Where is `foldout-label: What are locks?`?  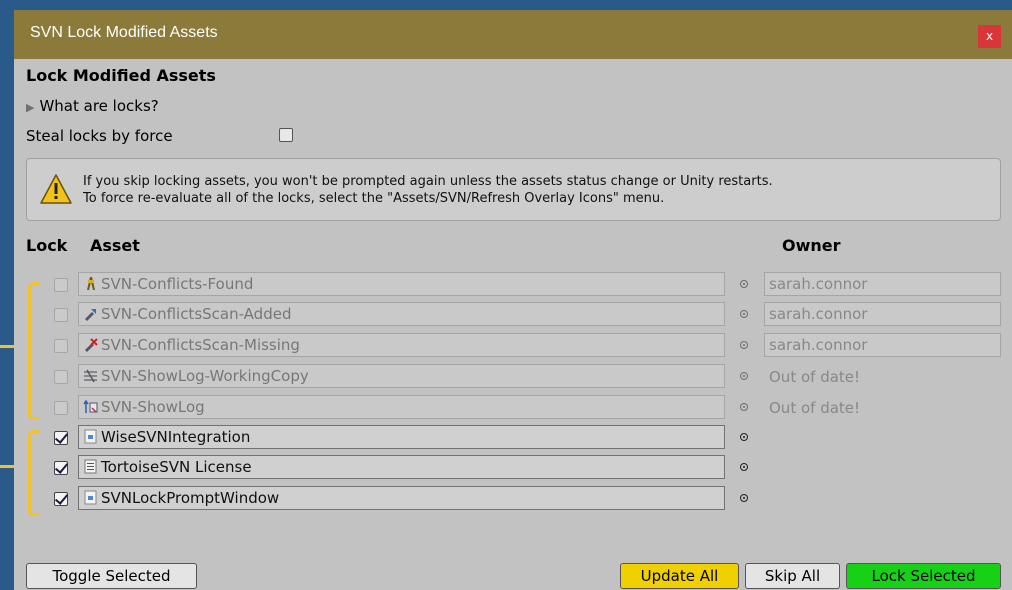 foldout-label: What are locks? is located at coordinates (99, 106).